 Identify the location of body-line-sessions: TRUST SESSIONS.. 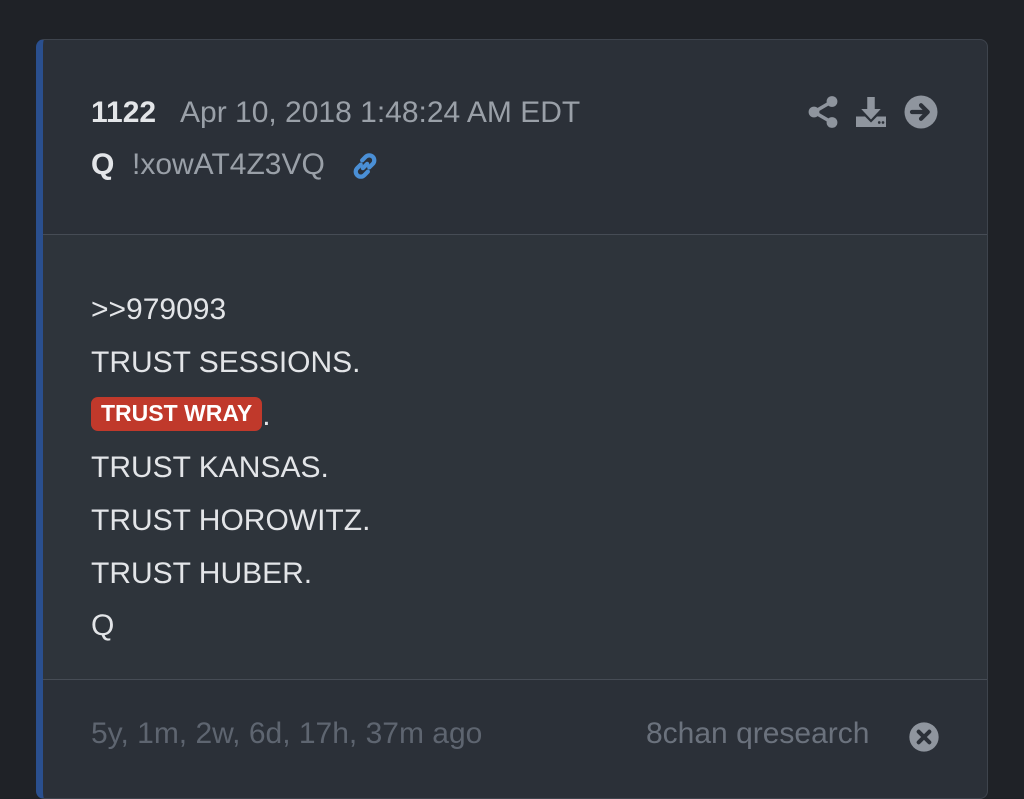
(226, 362).